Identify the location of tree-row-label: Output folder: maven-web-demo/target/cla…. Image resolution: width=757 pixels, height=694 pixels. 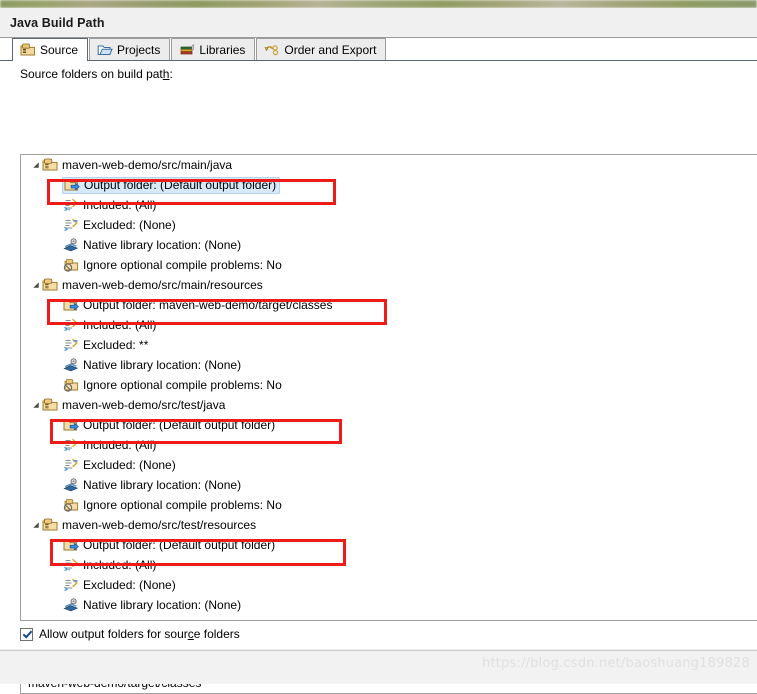
(208, 305).